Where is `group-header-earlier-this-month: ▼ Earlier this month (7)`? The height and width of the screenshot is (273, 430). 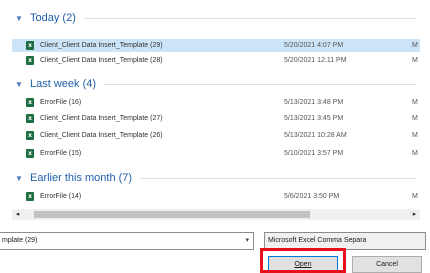
group-header-earlier-this-month: ▼ Earlier this month (7) is located at coordinates (216, 178).